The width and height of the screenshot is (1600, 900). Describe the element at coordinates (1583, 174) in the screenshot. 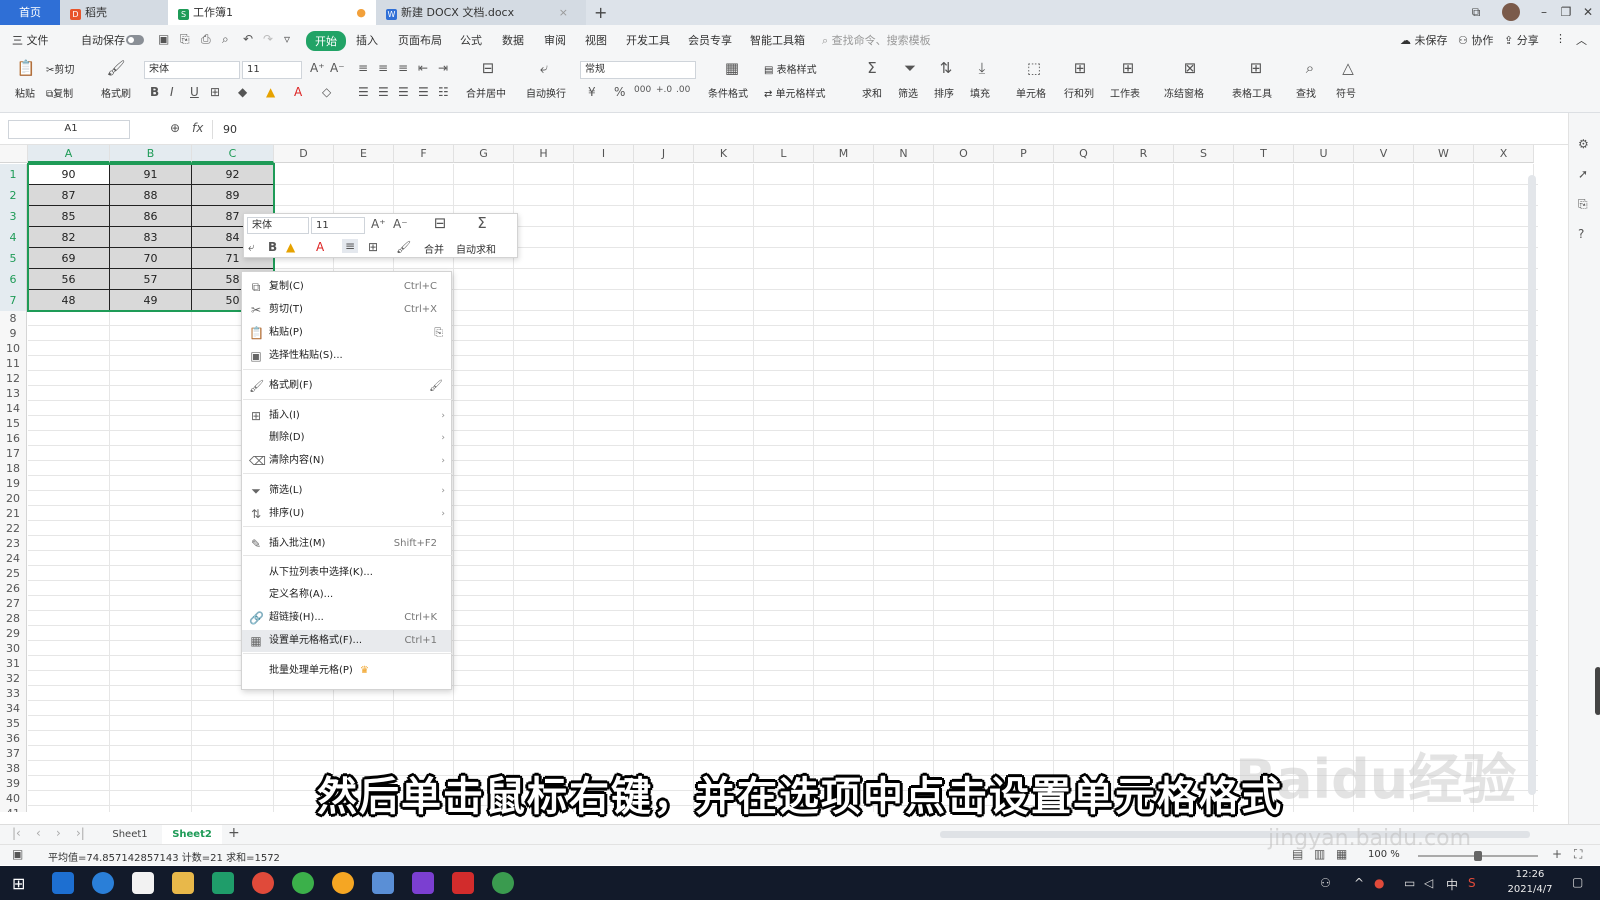

I see `select-icon: ➚` at that location.